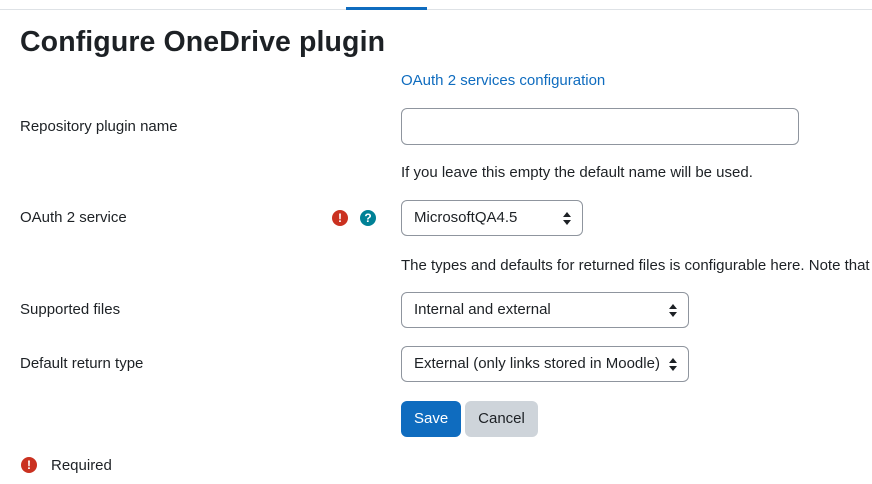 The image size is (872, 484). Describe the element at coordinates (99, 126) in the screenshot. I see `plugin-name-label: Repository plugin name` at that location.